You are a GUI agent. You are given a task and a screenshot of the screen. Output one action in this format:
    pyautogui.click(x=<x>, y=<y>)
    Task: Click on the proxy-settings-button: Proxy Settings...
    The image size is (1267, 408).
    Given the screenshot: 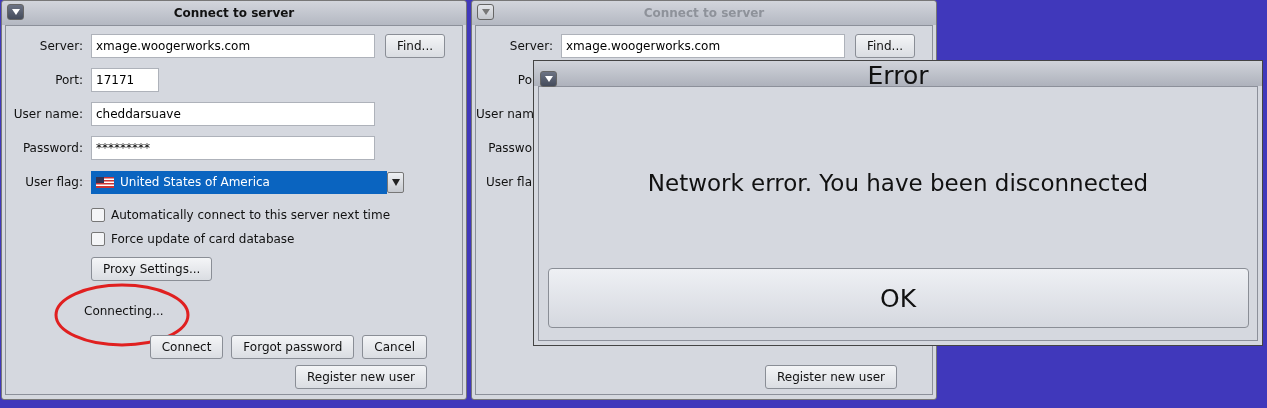 What is the action you would take?
    pyautogui.click(x=152, y=269)
    